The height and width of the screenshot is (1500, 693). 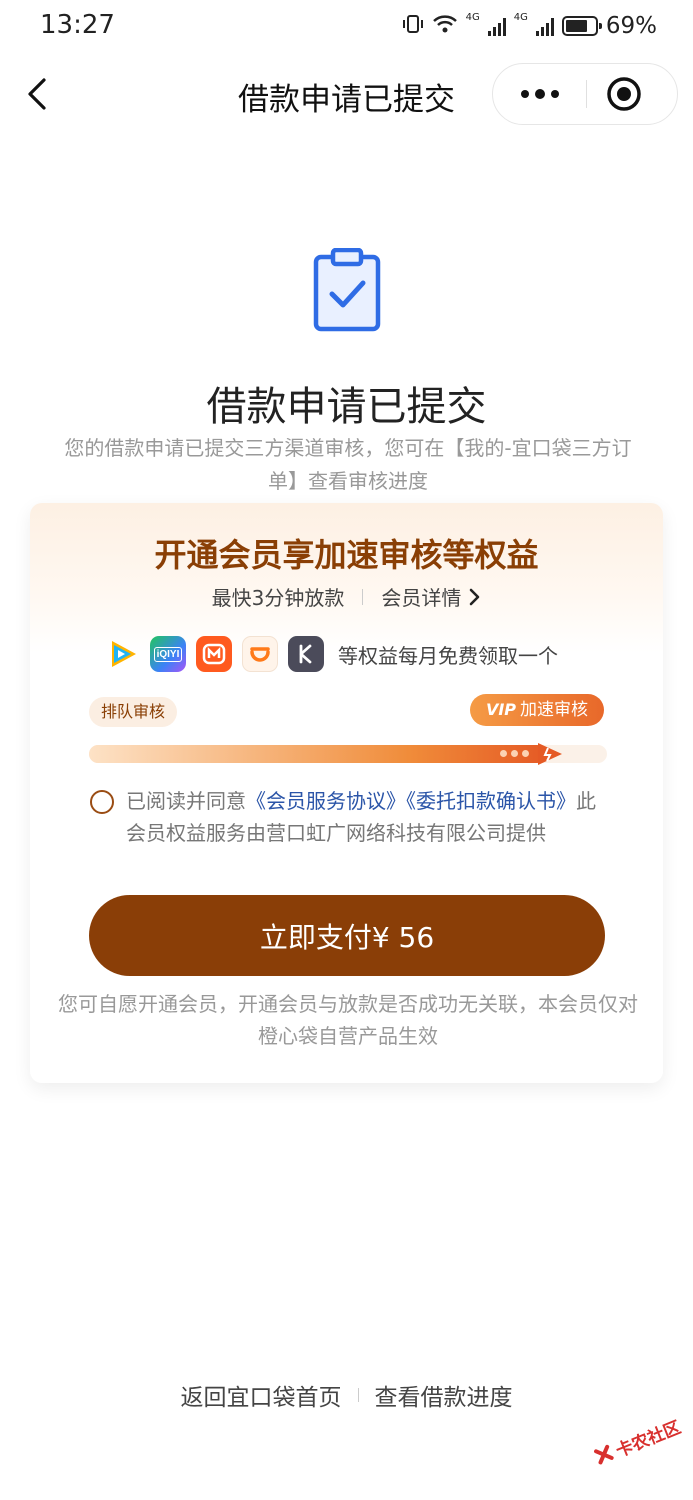 I want to click on vibrate-icon, so click(x=413, y=26).